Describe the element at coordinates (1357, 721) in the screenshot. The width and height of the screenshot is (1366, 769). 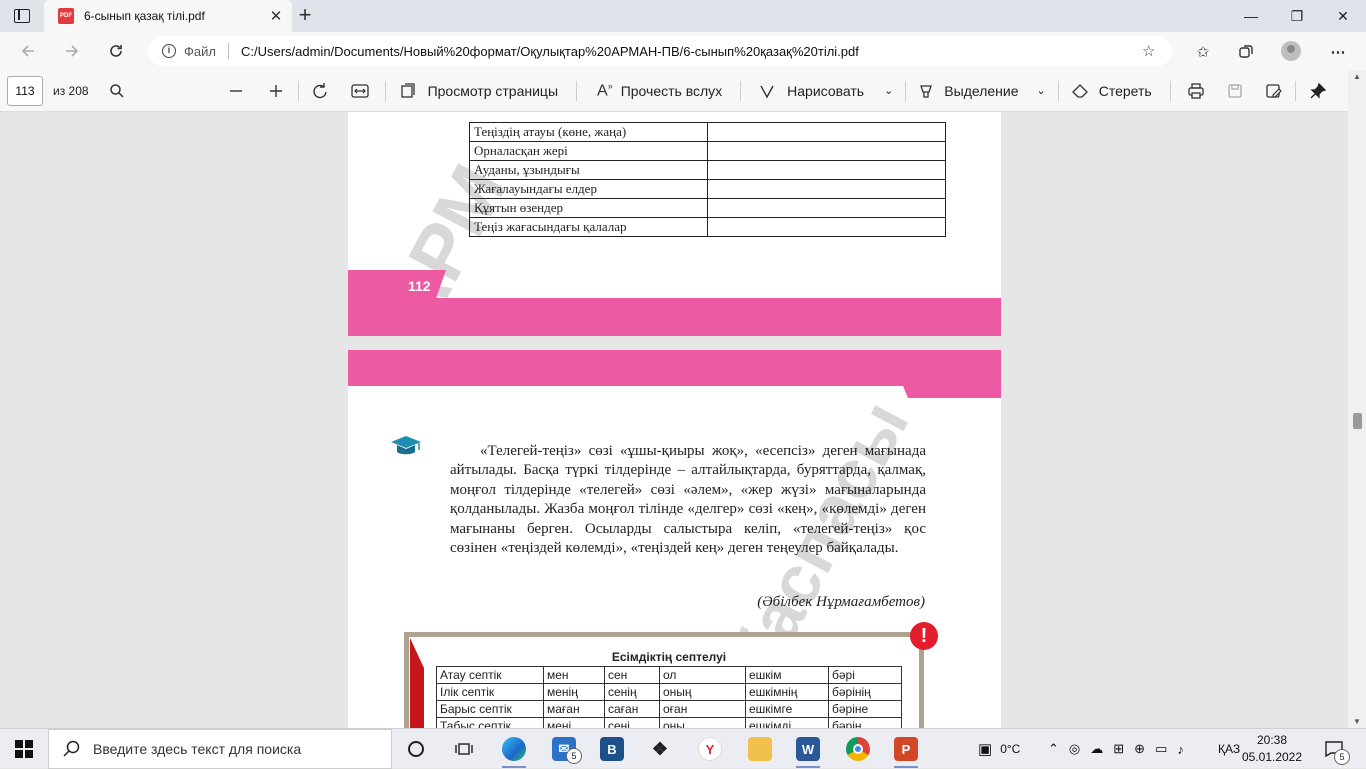
I see `scroll-down-icon: ▼` at that location.